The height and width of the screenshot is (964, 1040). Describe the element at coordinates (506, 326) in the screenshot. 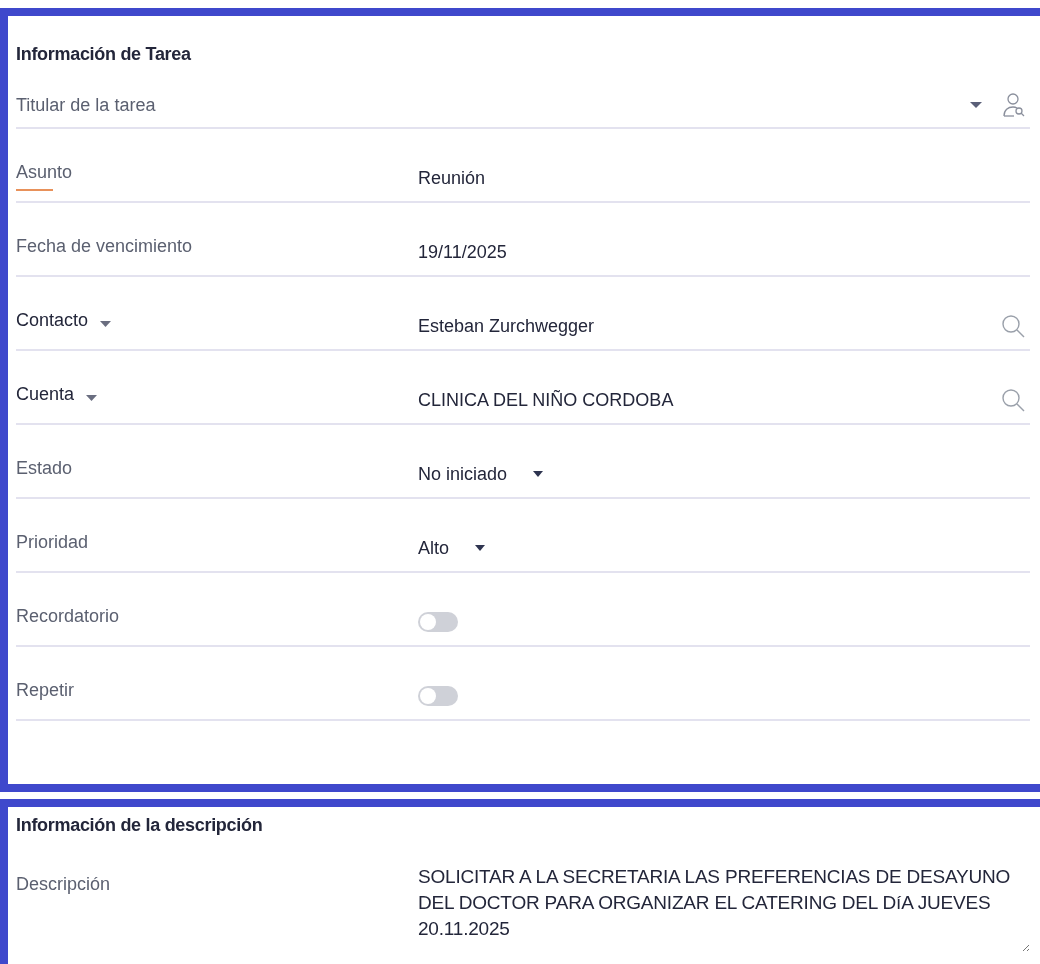

I see `field-value: Esteban Zurchwegger` at that location.